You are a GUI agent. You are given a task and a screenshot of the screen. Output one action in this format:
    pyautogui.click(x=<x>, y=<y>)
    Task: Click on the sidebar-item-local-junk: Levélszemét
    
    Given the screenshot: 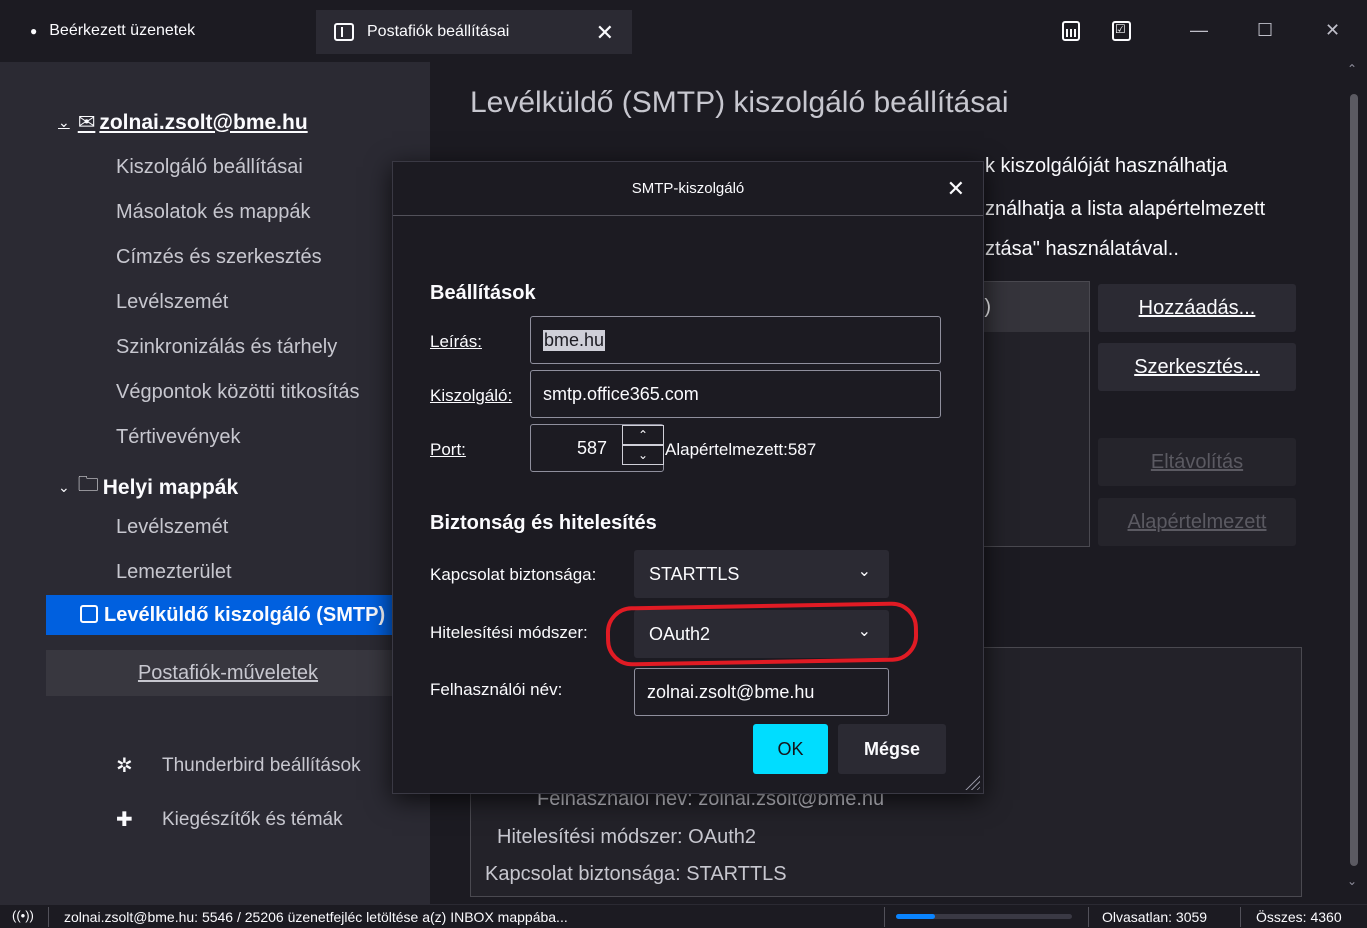 What is the action you would take?
    pyautogui.click(x=172, y=527)
    